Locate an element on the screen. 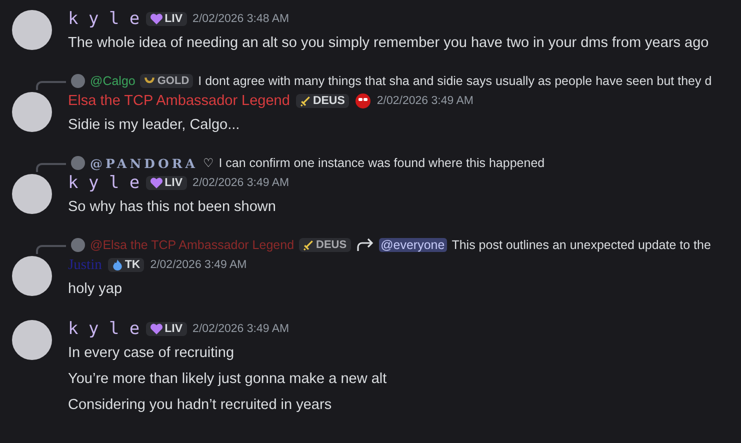 This screenshot has height=443, width=741. flame-icon is located at coordinates (117, 265).